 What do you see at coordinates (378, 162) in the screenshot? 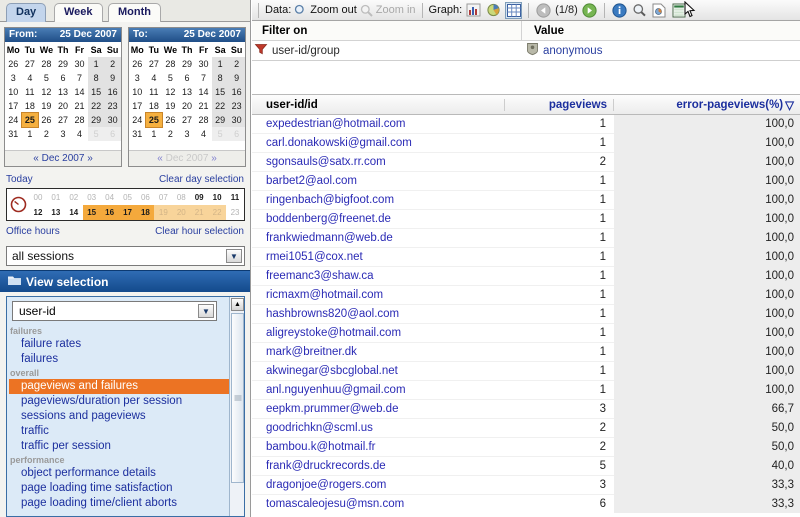
I see `cell-user-id: sgonsauls@satx.rr.com` at bounding box center [378, 162].